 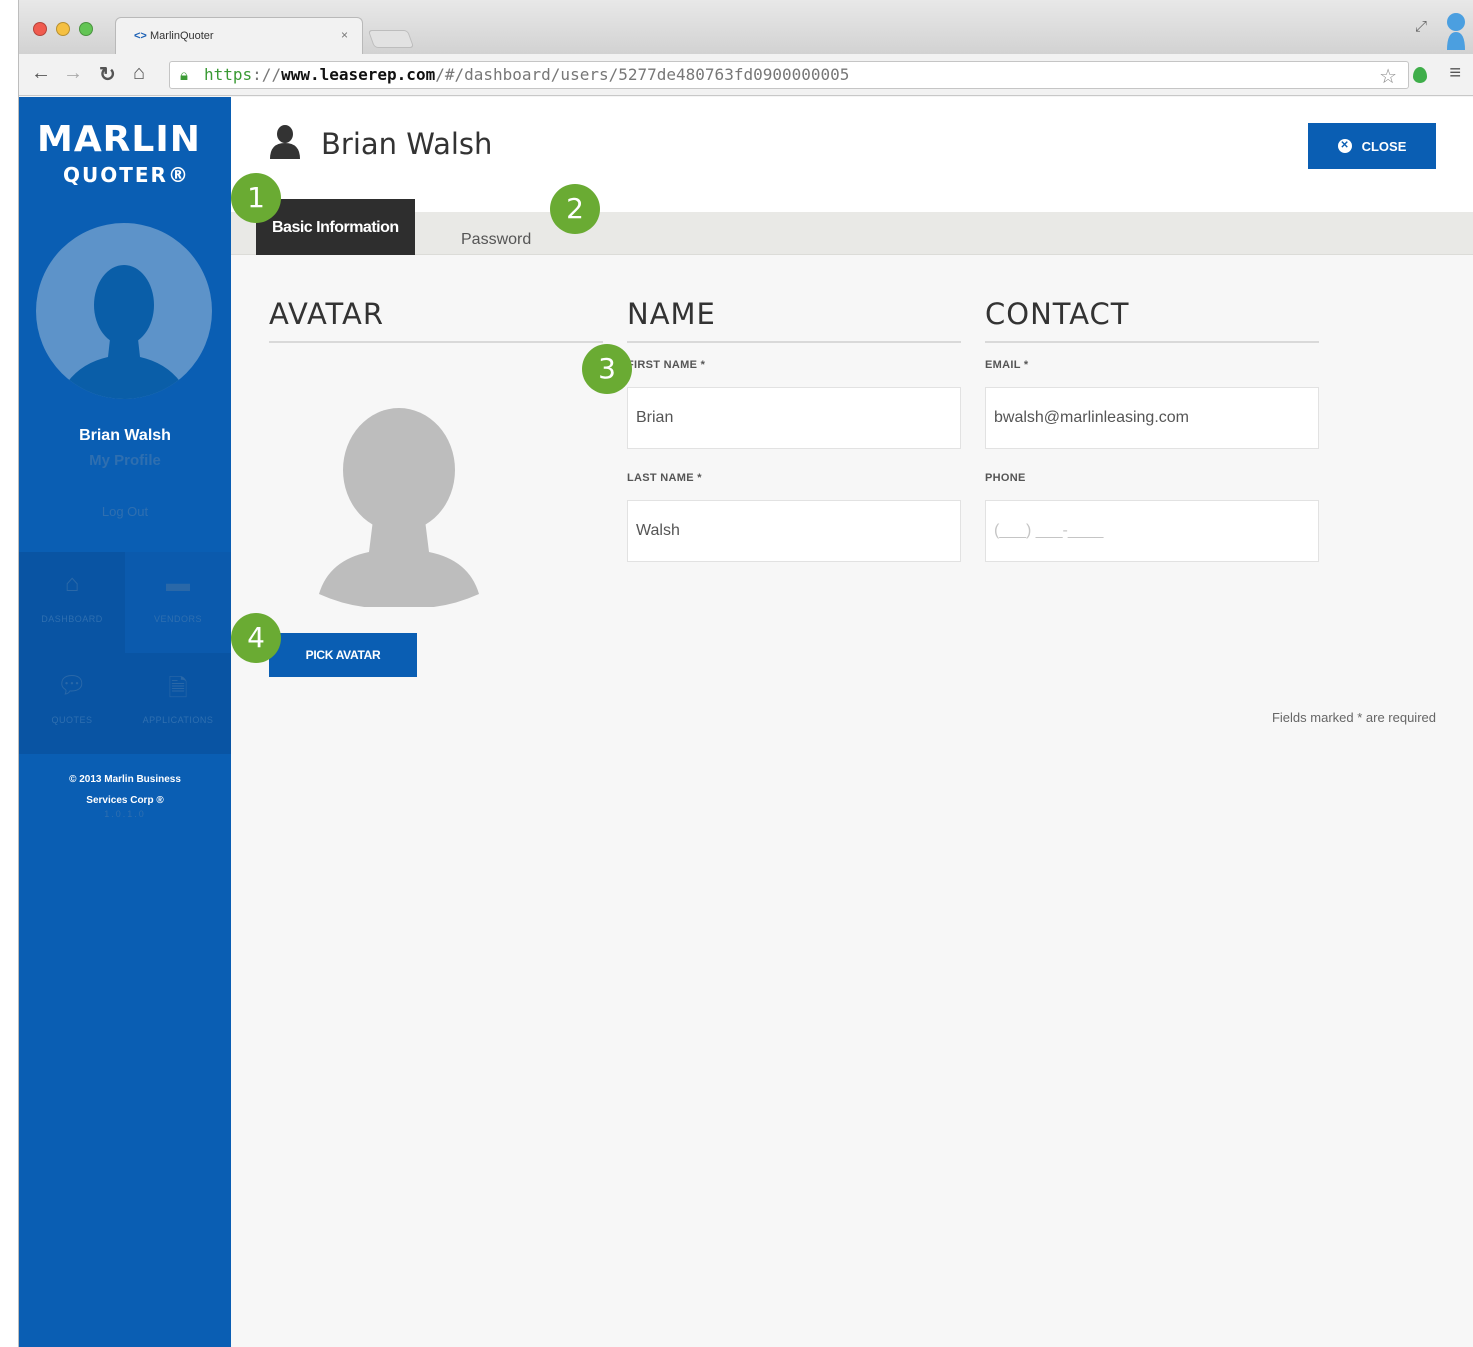 What do you see at coordinates (399, 507) in the screenshot?
I see `avatar-placeholder-icon` at bounding box center [399, 507].